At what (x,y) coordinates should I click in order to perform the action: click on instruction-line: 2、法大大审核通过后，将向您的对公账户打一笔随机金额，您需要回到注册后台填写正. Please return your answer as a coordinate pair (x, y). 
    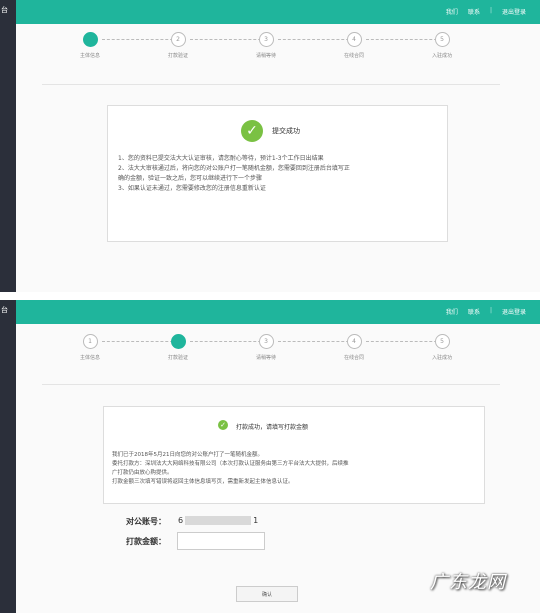
    Looking at the image, I should click on (234, 168).